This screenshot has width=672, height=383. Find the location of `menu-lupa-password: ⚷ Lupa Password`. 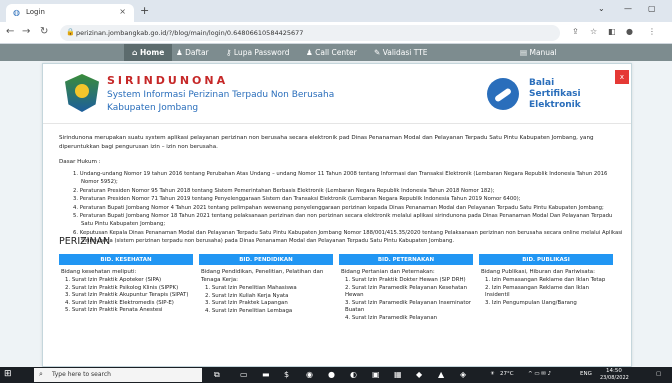

menu-lupa-password: ⚷ Lupa Password is located at coordinates (257, 52).